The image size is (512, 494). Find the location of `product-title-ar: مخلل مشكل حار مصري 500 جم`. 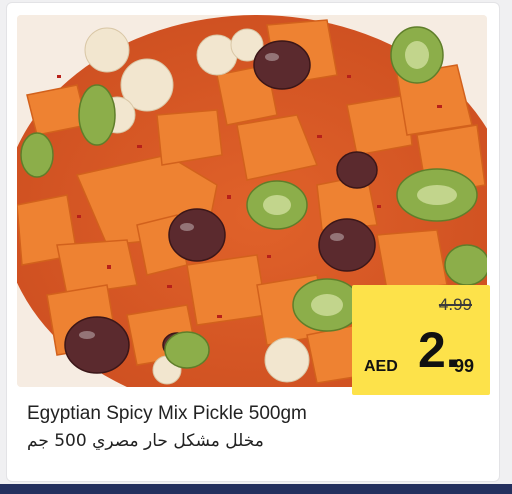

product-title-ar: مخلل مشكل حار مصري 500 جم is located at coordinates (145, 441).